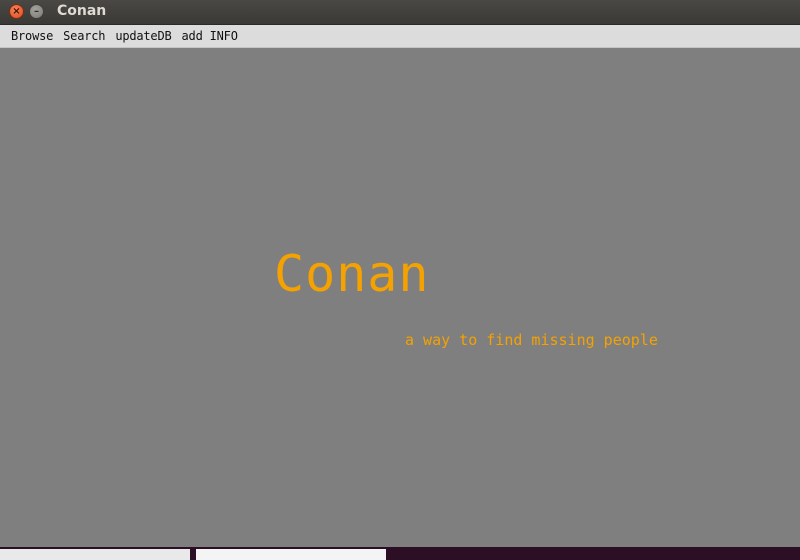 The width and height of the screenshot is (800, 560). Describe the element at coordinates (291, 554) in the screenshot. I see `background-window-edge-right` at that location.